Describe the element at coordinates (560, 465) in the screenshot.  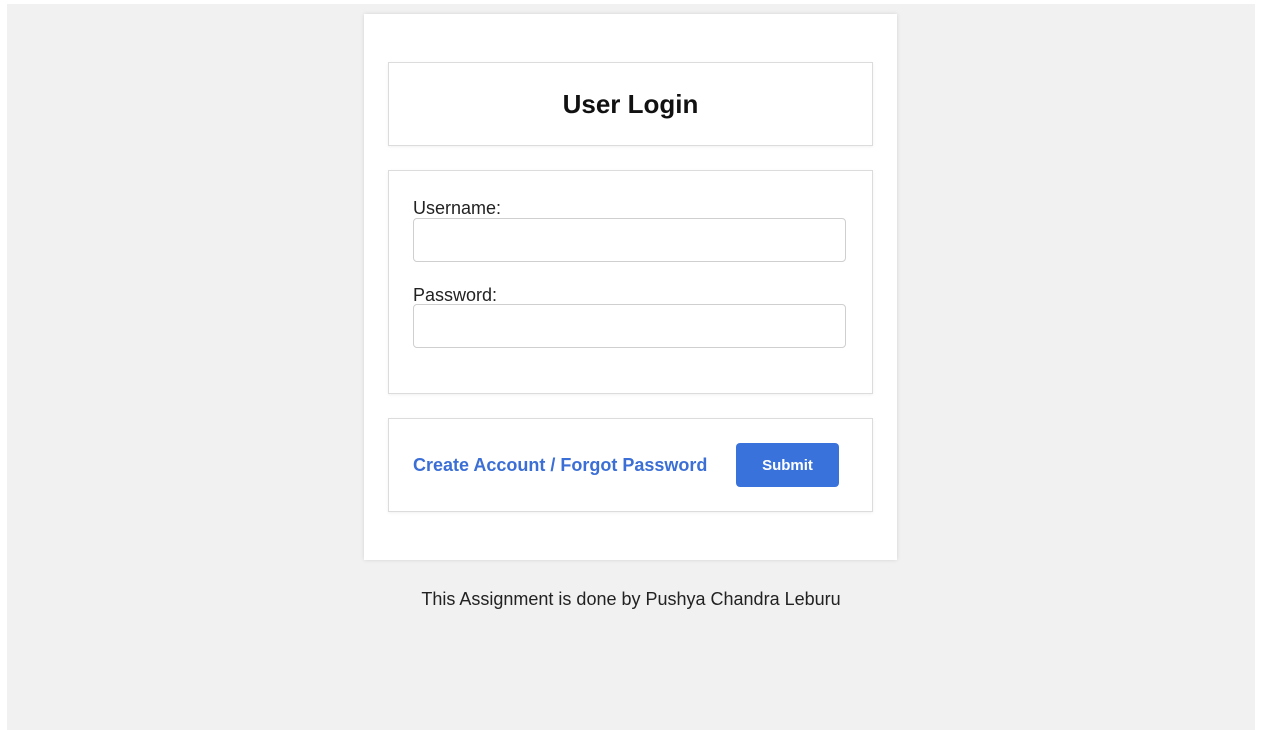
I see `create-account-forgot-password-link: Create Account / Forgot Password` at that location.